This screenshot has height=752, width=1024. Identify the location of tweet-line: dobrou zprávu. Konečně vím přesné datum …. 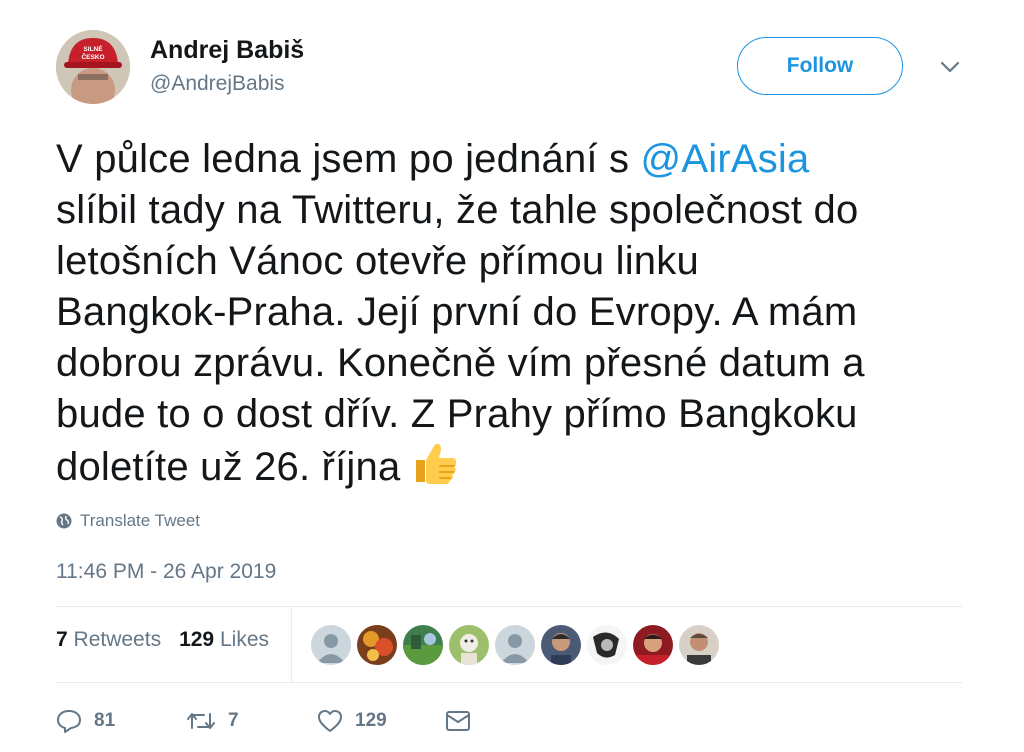
(460, 363).